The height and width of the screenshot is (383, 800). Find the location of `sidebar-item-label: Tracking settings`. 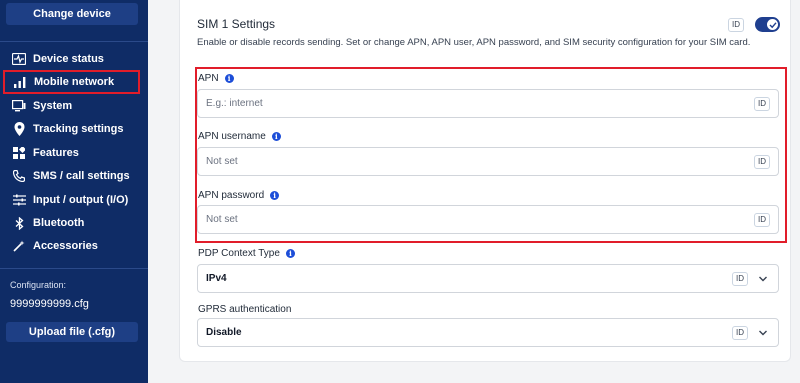

sidebar-item-label: Tracking settings is located at coordinates (78, 129).